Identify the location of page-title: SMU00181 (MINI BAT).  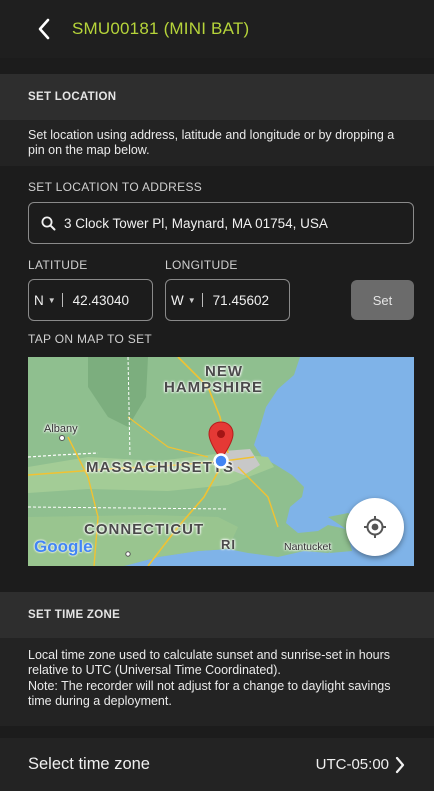
(161, 28).